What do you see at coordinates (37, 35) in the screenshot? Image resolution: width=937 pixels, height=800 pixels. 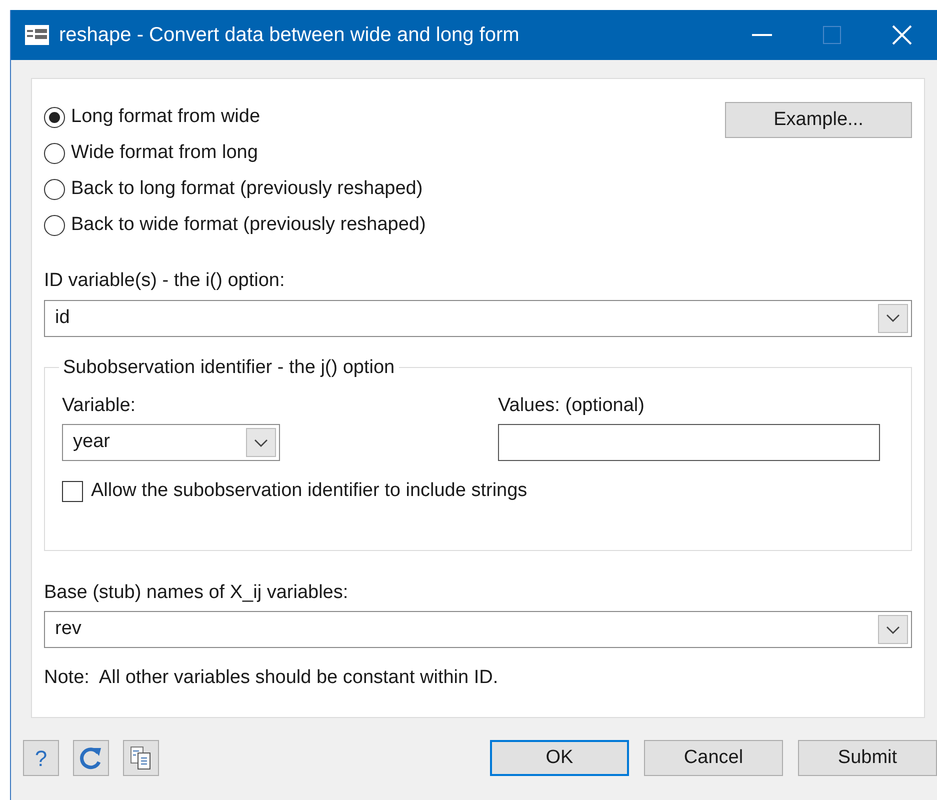 I see `dialog-icon` at bounding box center [37, 35].